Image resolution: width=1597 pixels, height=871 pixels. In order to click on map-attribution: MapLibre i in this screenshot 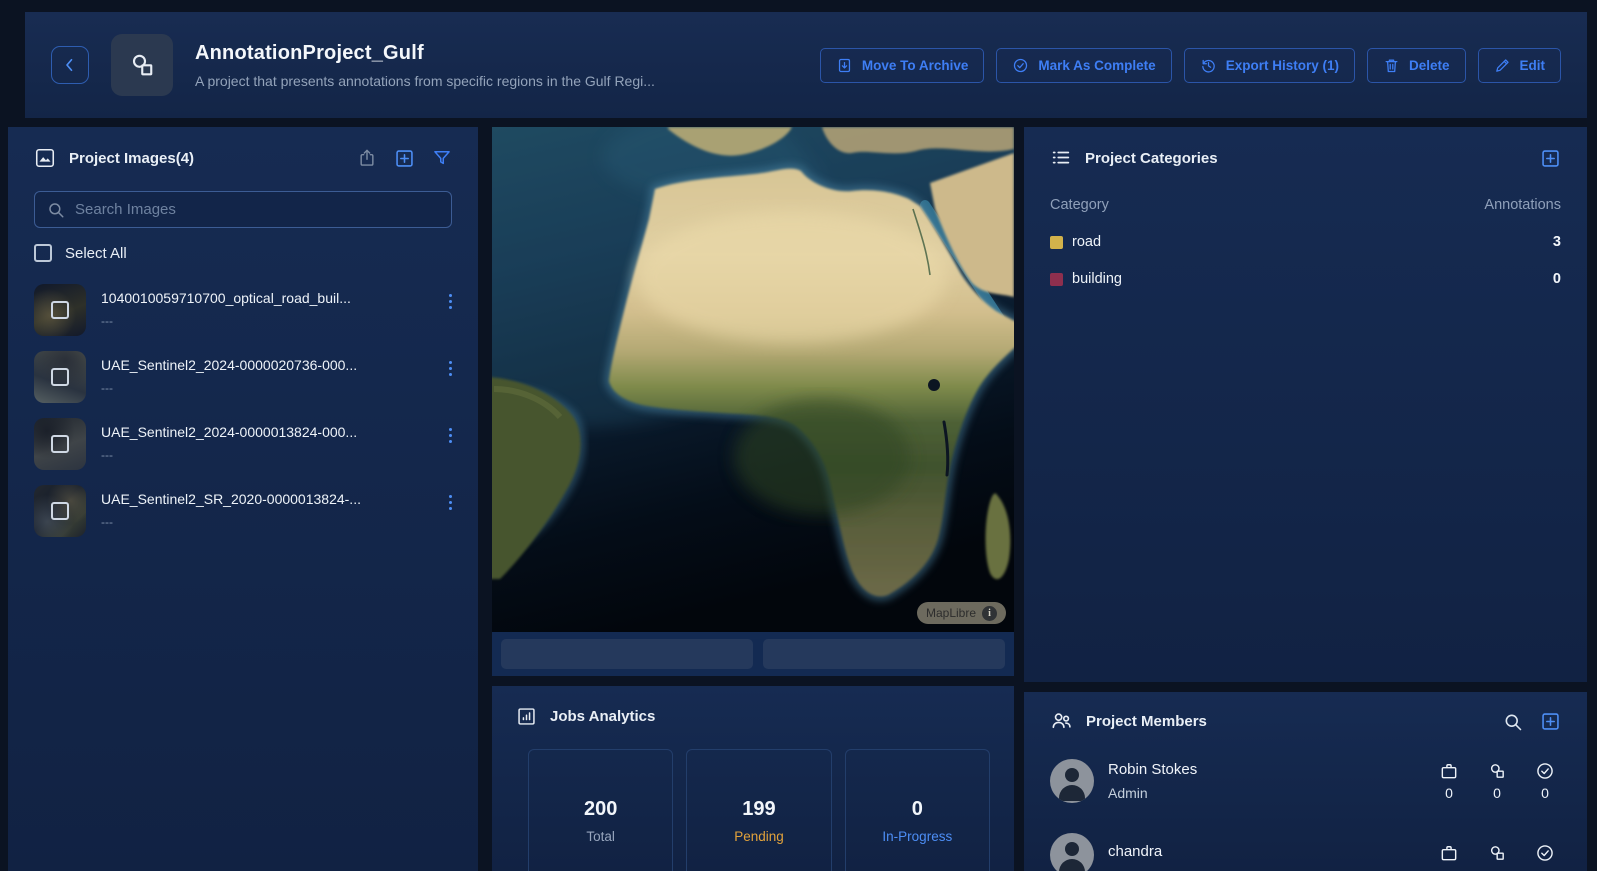, I will do `click(961, 613)`.